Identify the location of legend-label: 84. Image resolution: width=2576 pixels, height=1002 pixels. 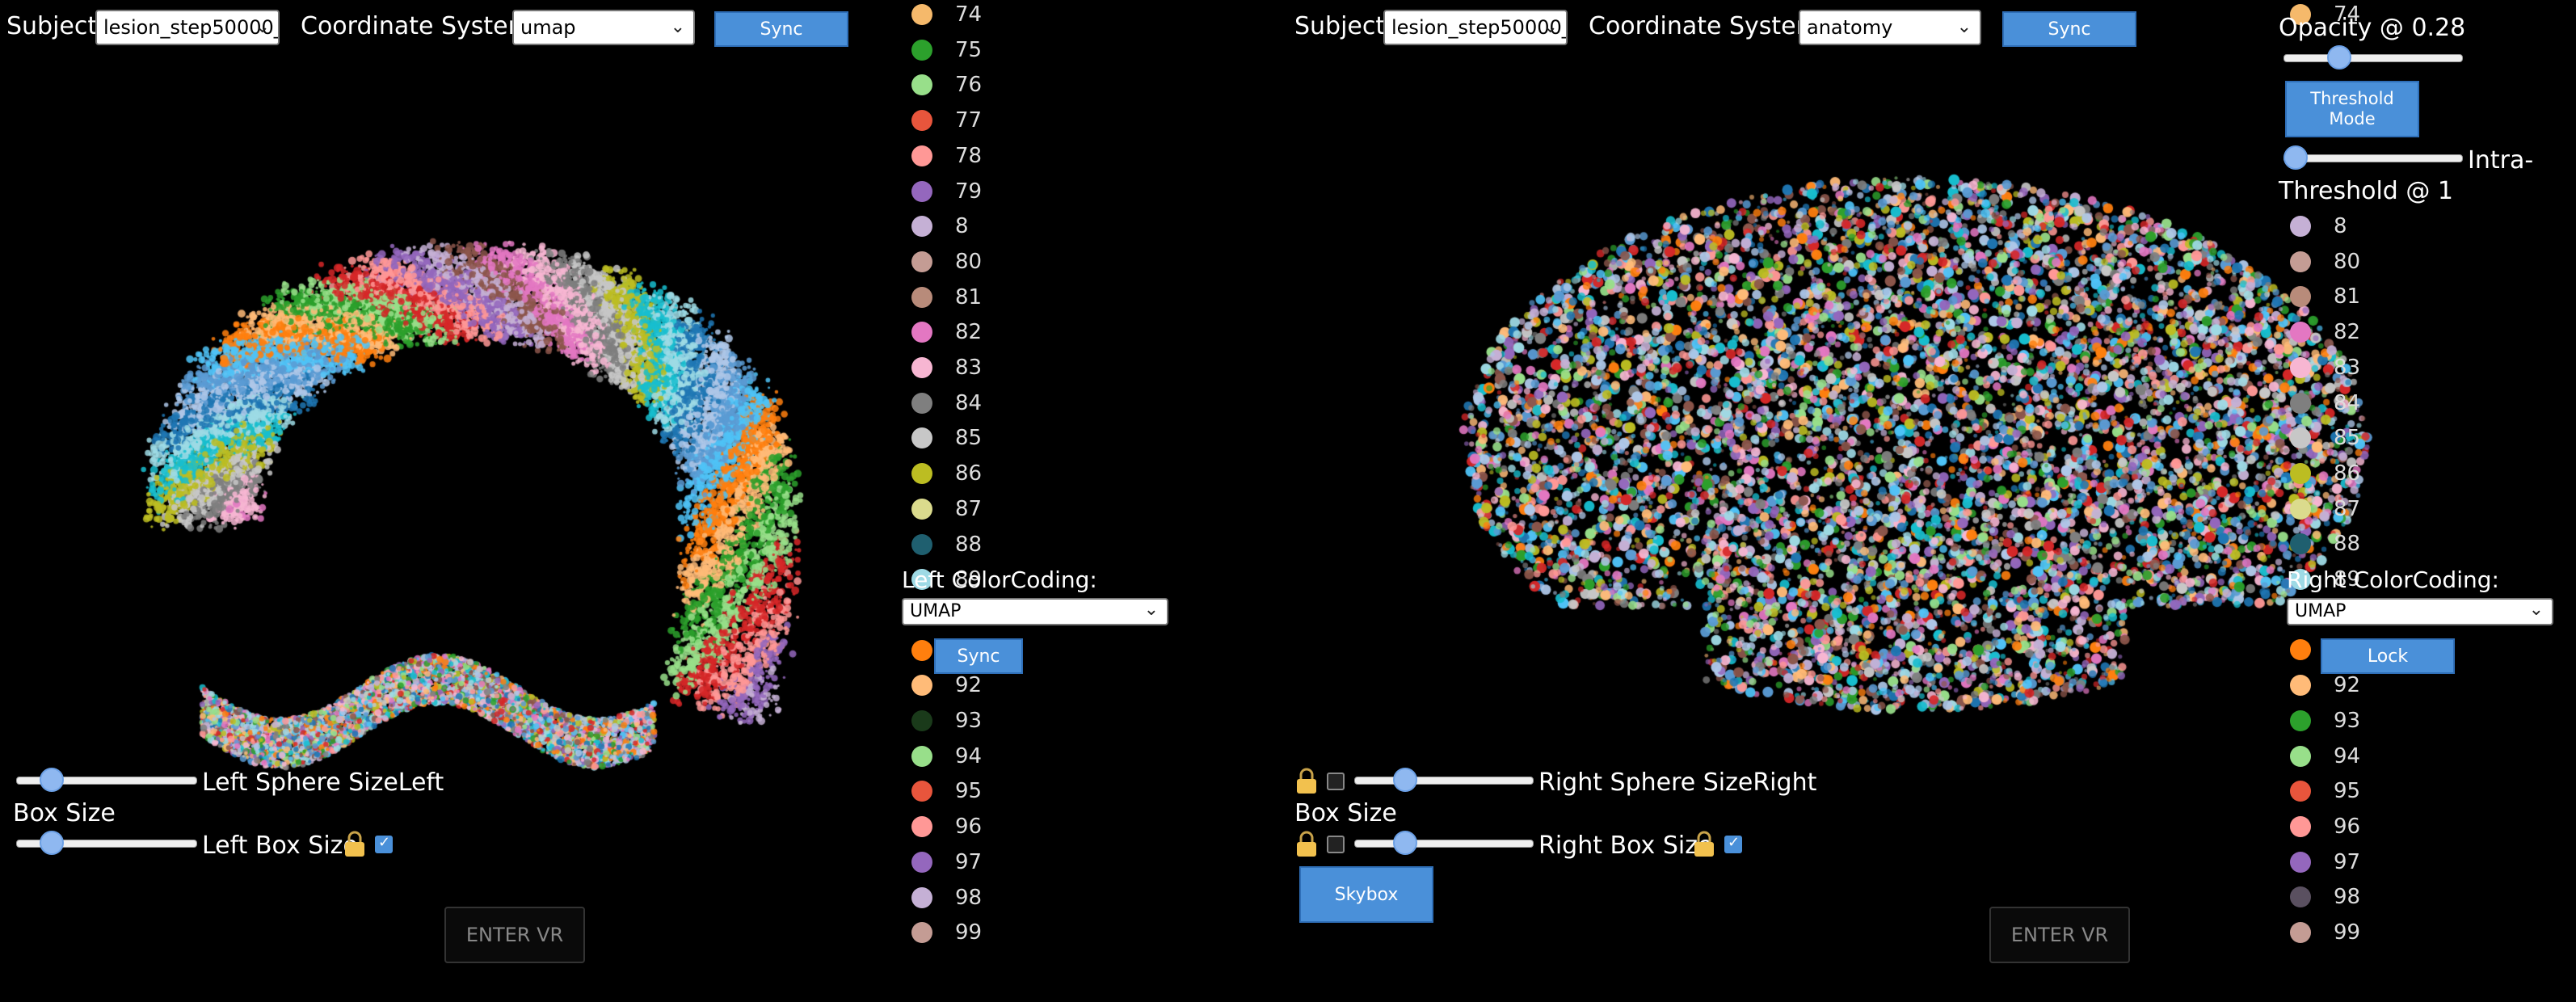
(969, 402).